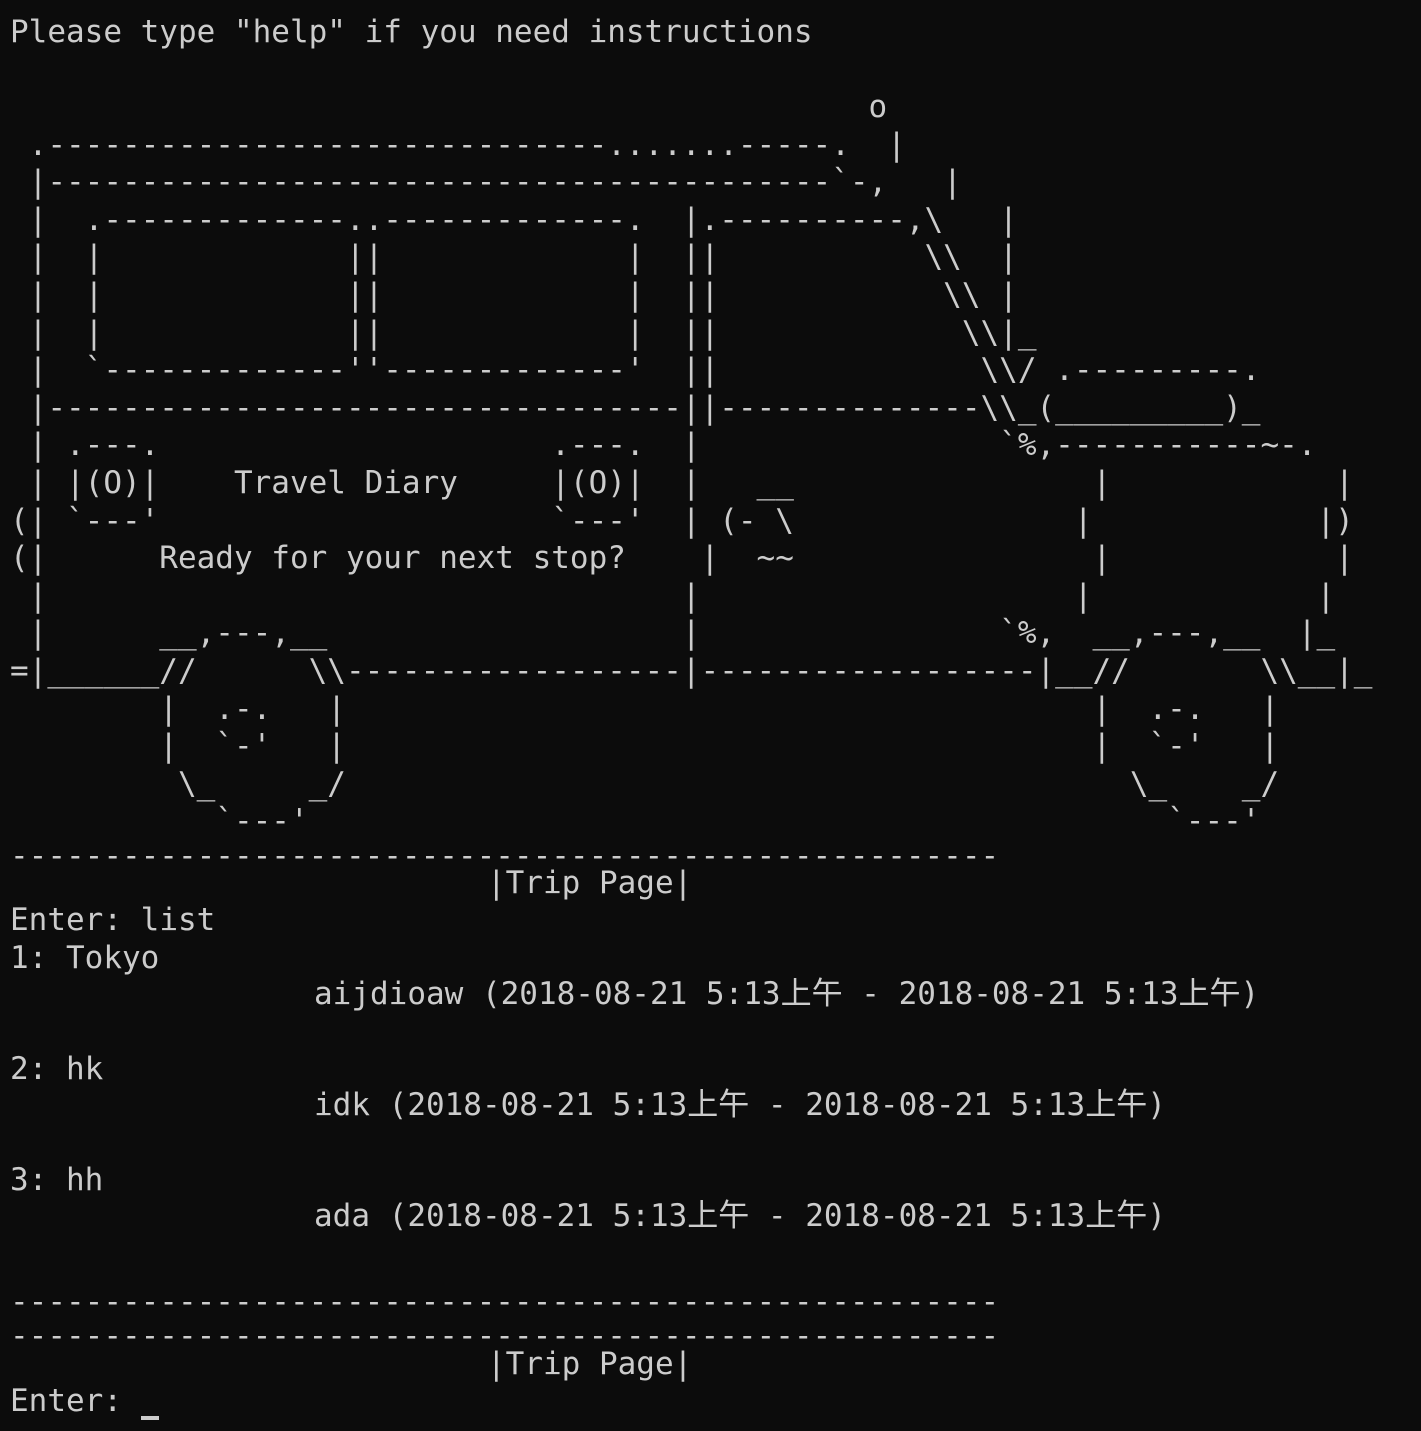 The height and width of the screenshot is (1431, 1421). Describe the element at coordinates (57, 1180) in the screenshot. I see `trip-heading: 3: hh` at that location.